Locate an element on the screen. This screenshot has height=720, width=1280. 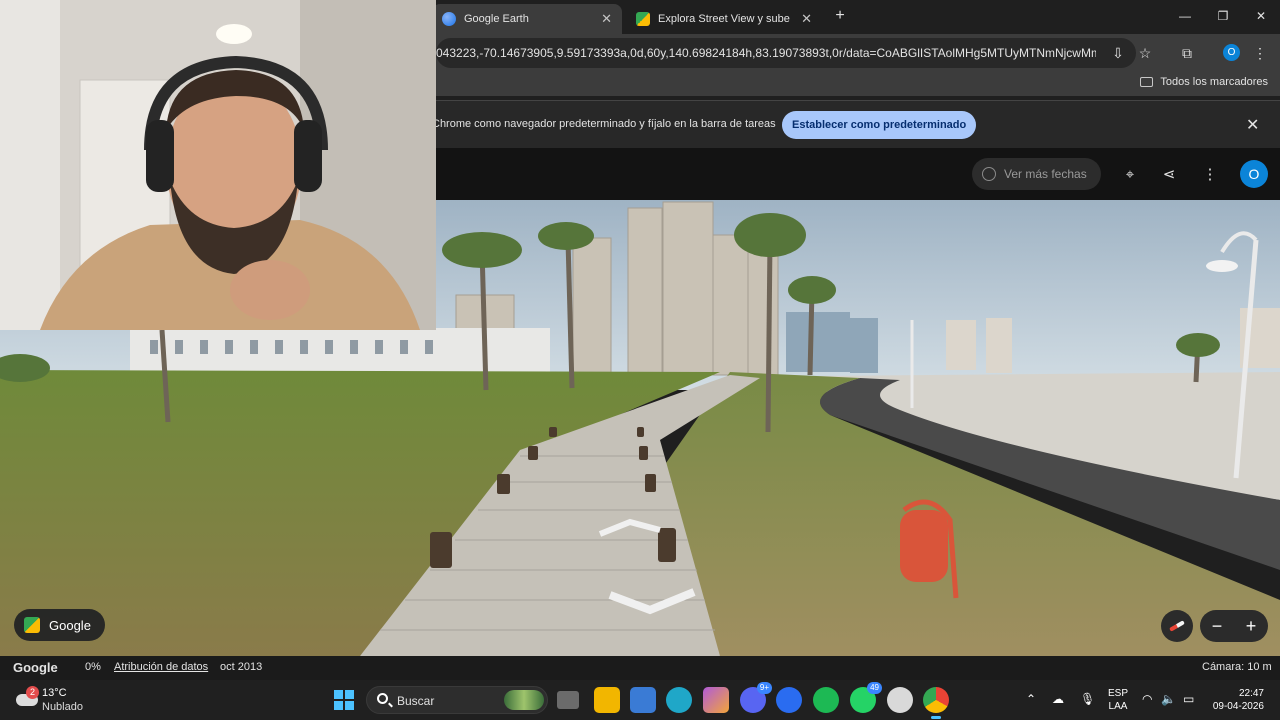
profile-avatar: O is located at coordinates (1231, 52).